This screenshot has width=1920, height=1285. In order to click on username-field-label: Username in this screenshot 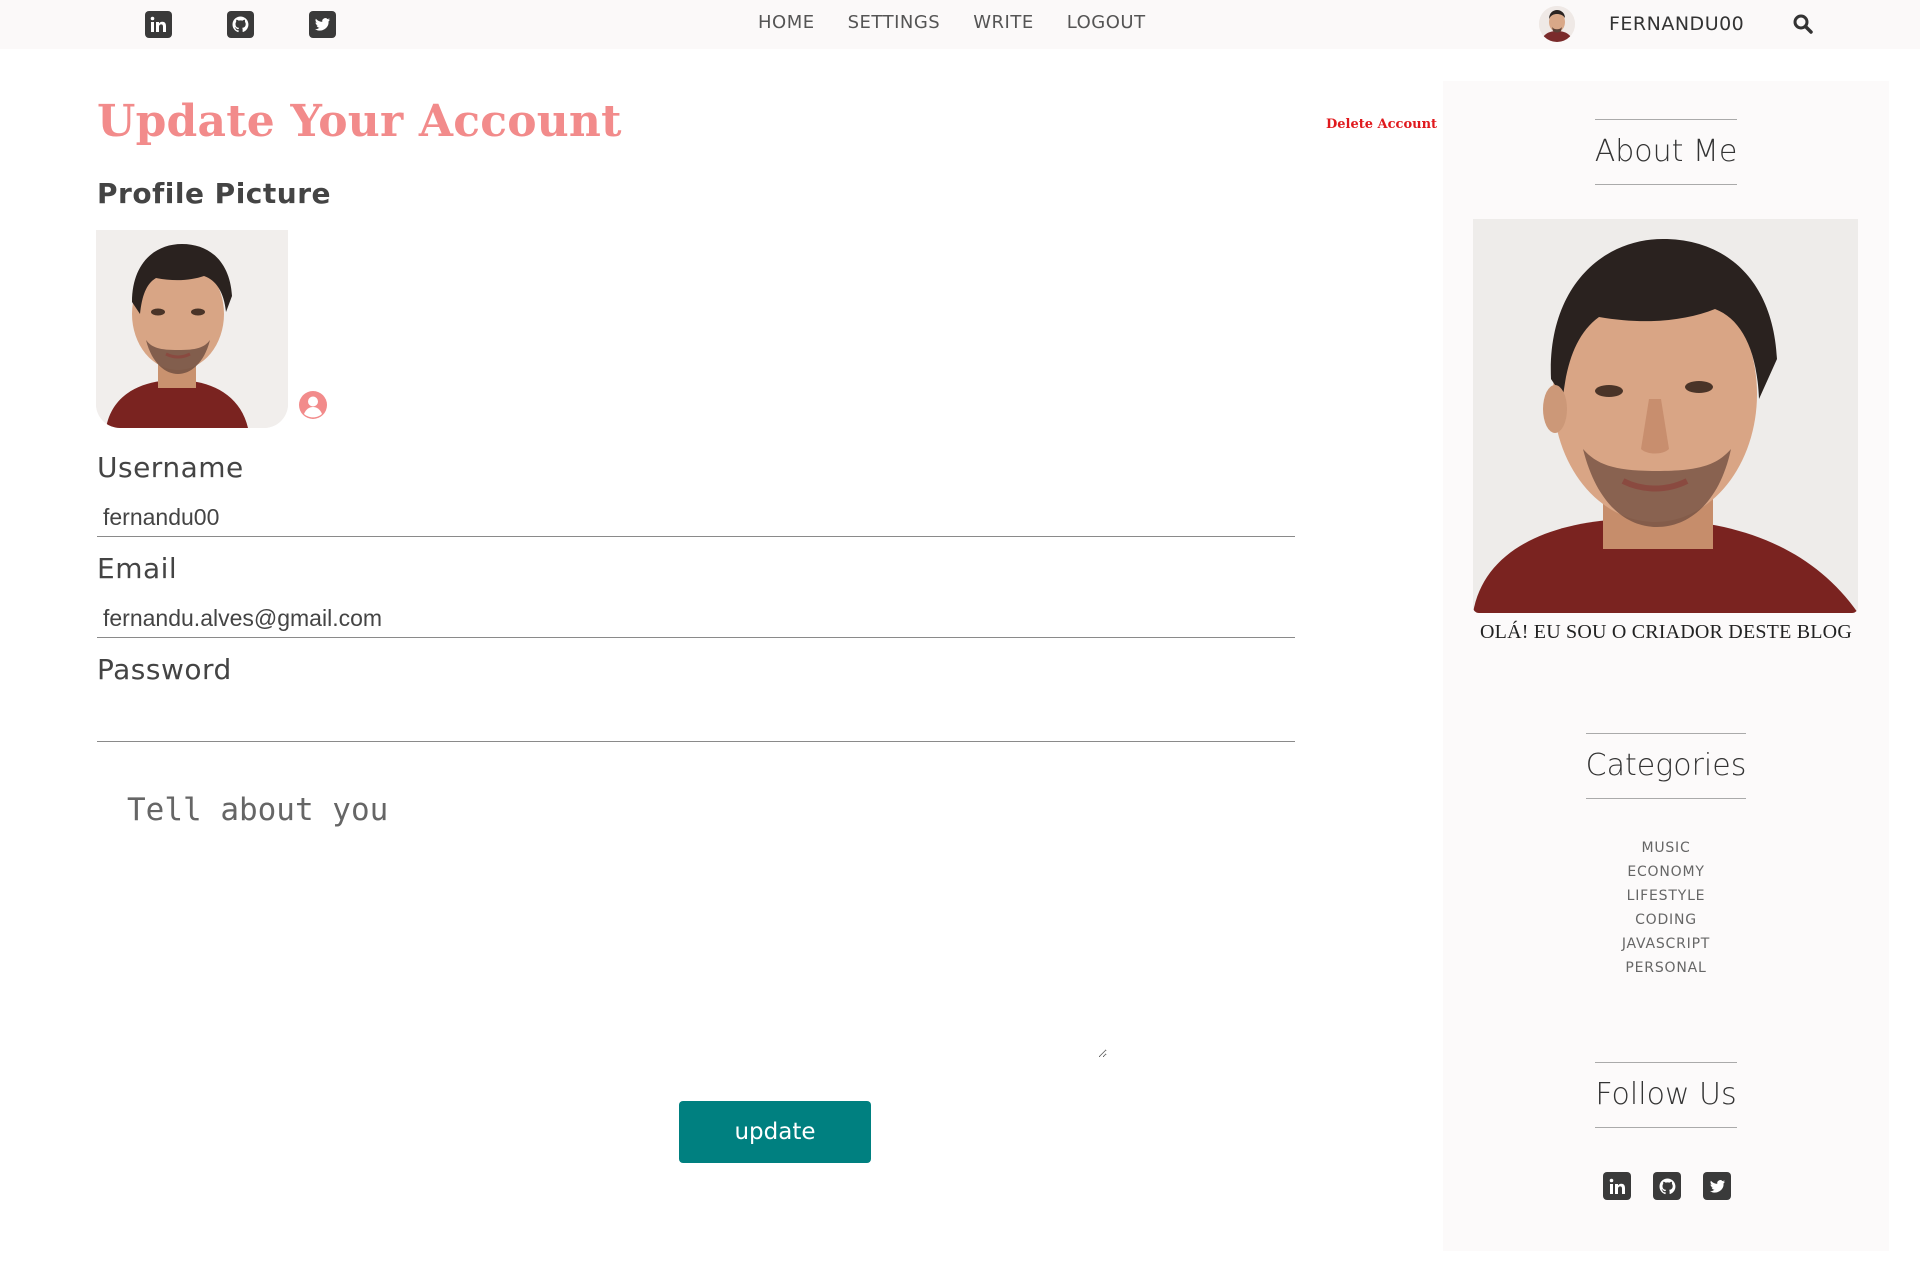, I will do `click(170, 467)`.